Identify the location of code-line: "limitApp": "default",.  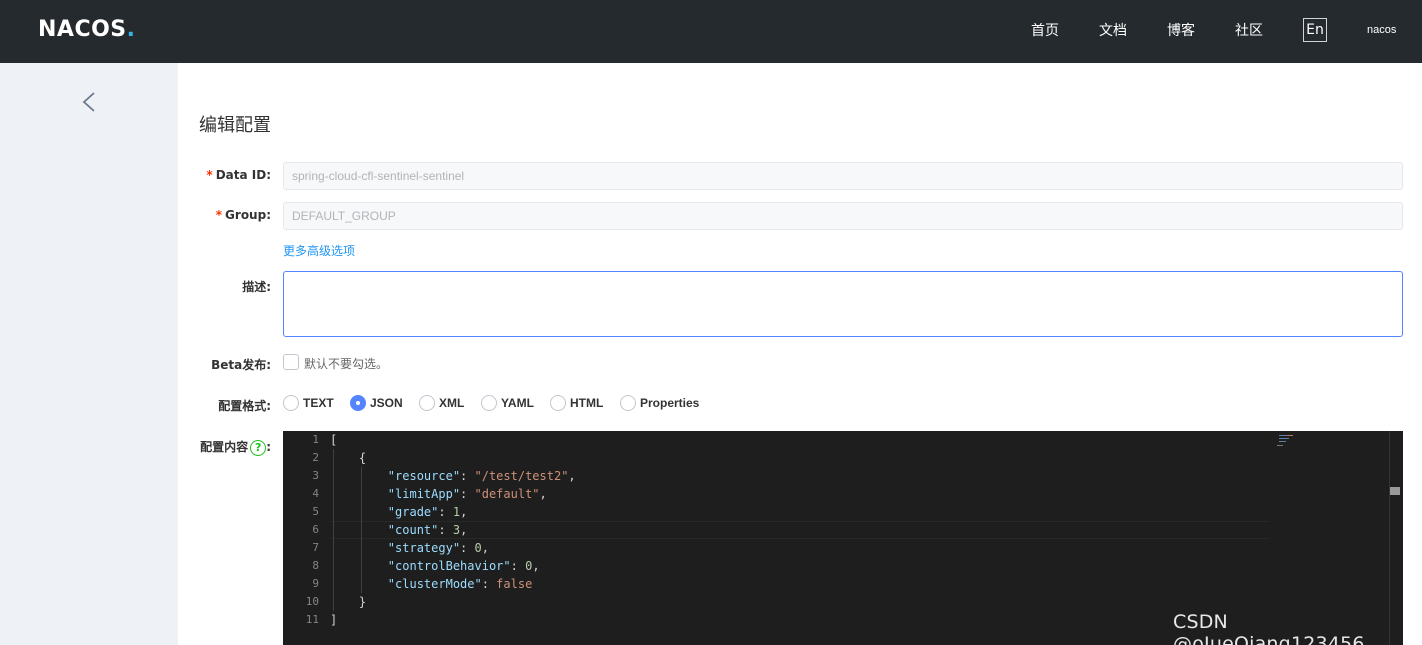
(467, 494).